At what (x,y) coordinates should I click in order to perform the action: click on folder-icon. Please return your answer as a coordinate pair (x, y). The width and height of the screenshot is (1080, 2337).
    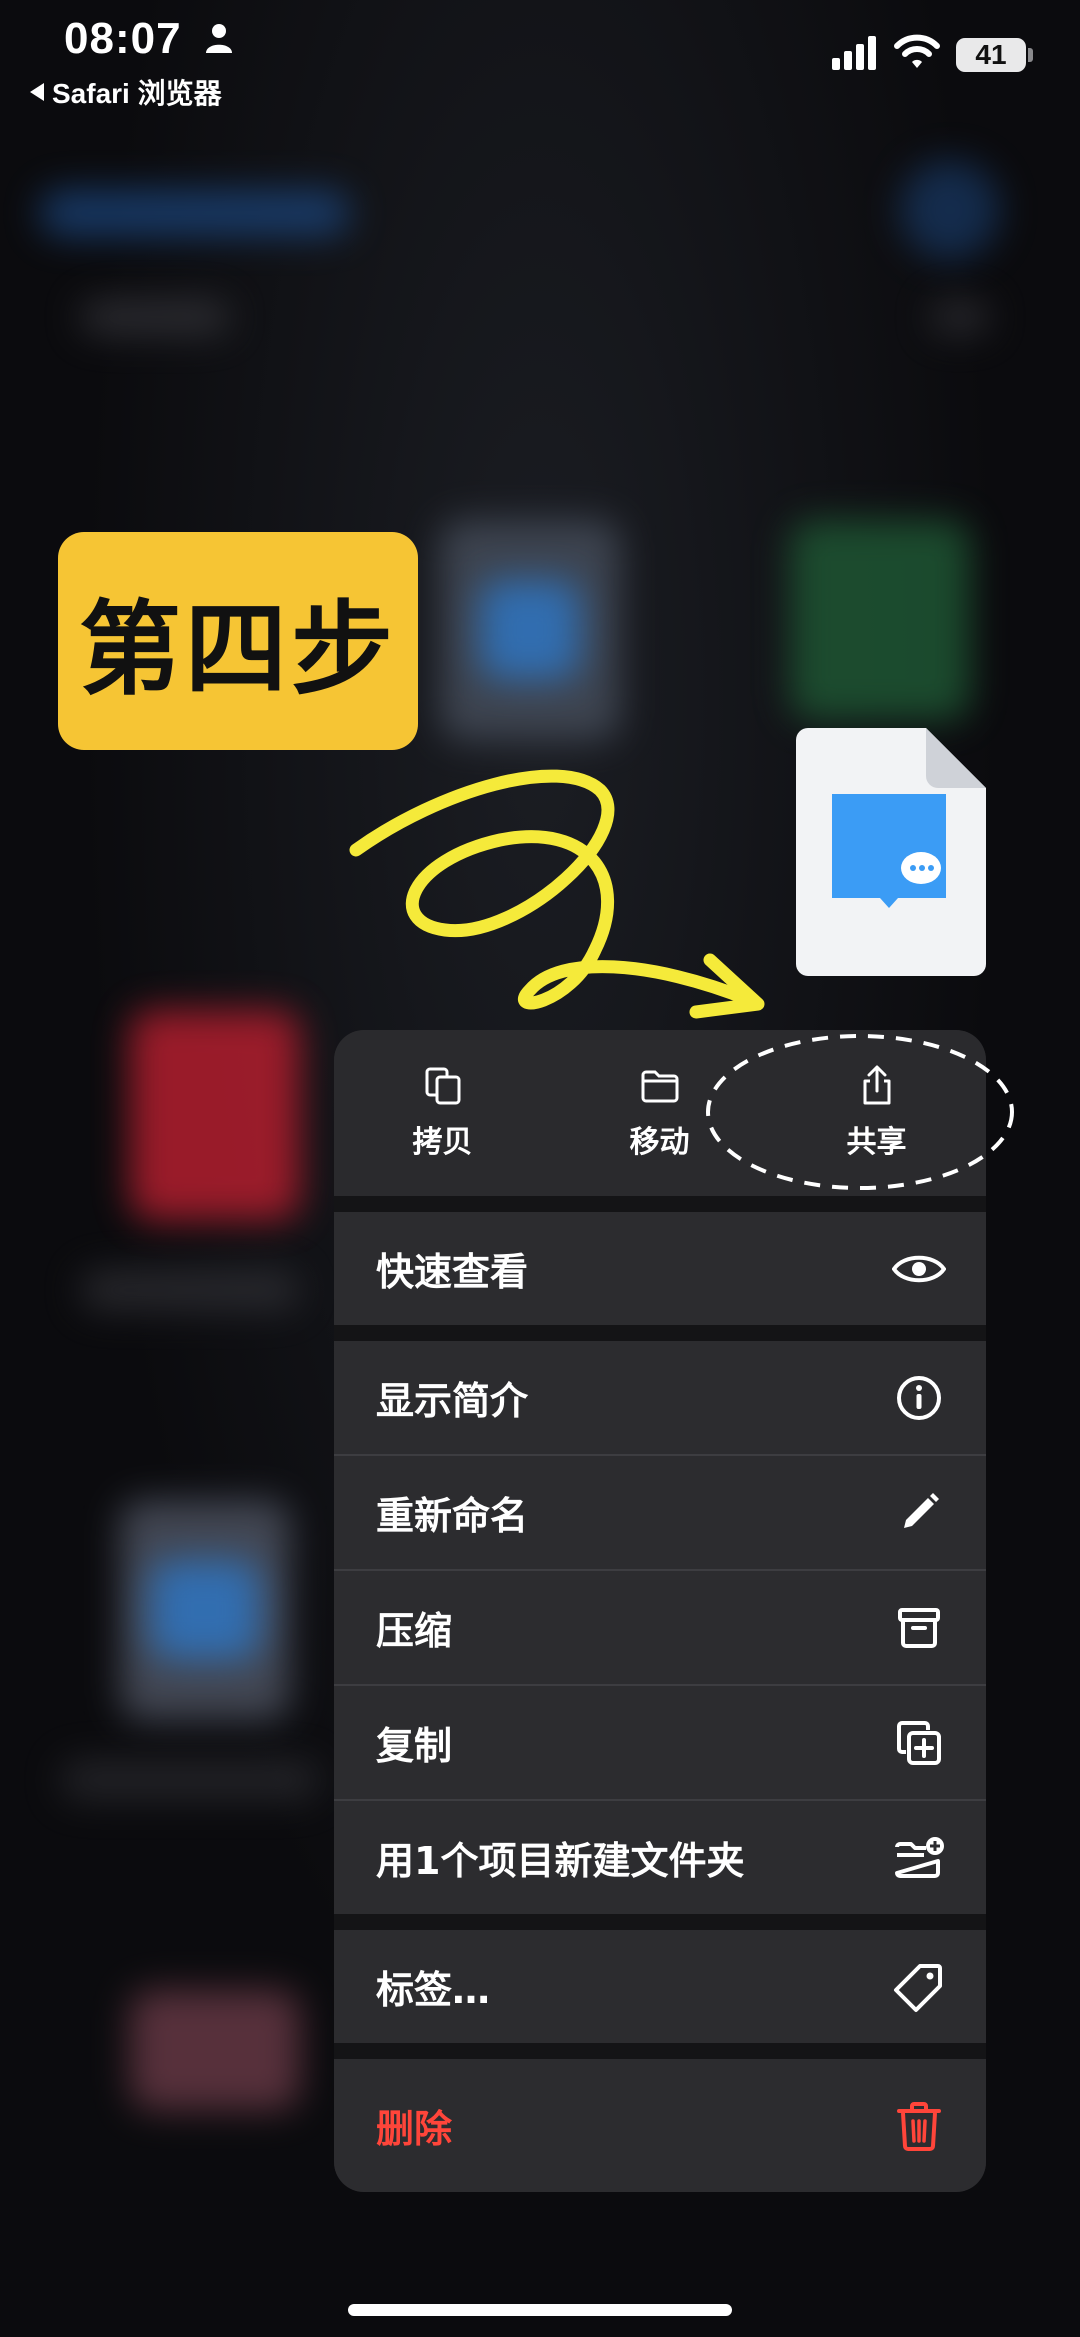
    Looking at the image, I should click on (659, 1086).